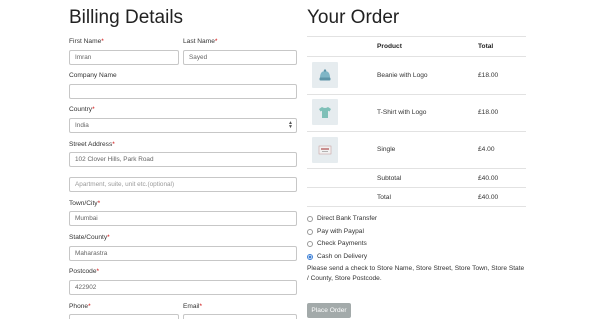 The height and width of the screenshot is (319, 600). Describe the element at coordinates (386, 149) in the screenshot. I see `item-name: Single` at that location.